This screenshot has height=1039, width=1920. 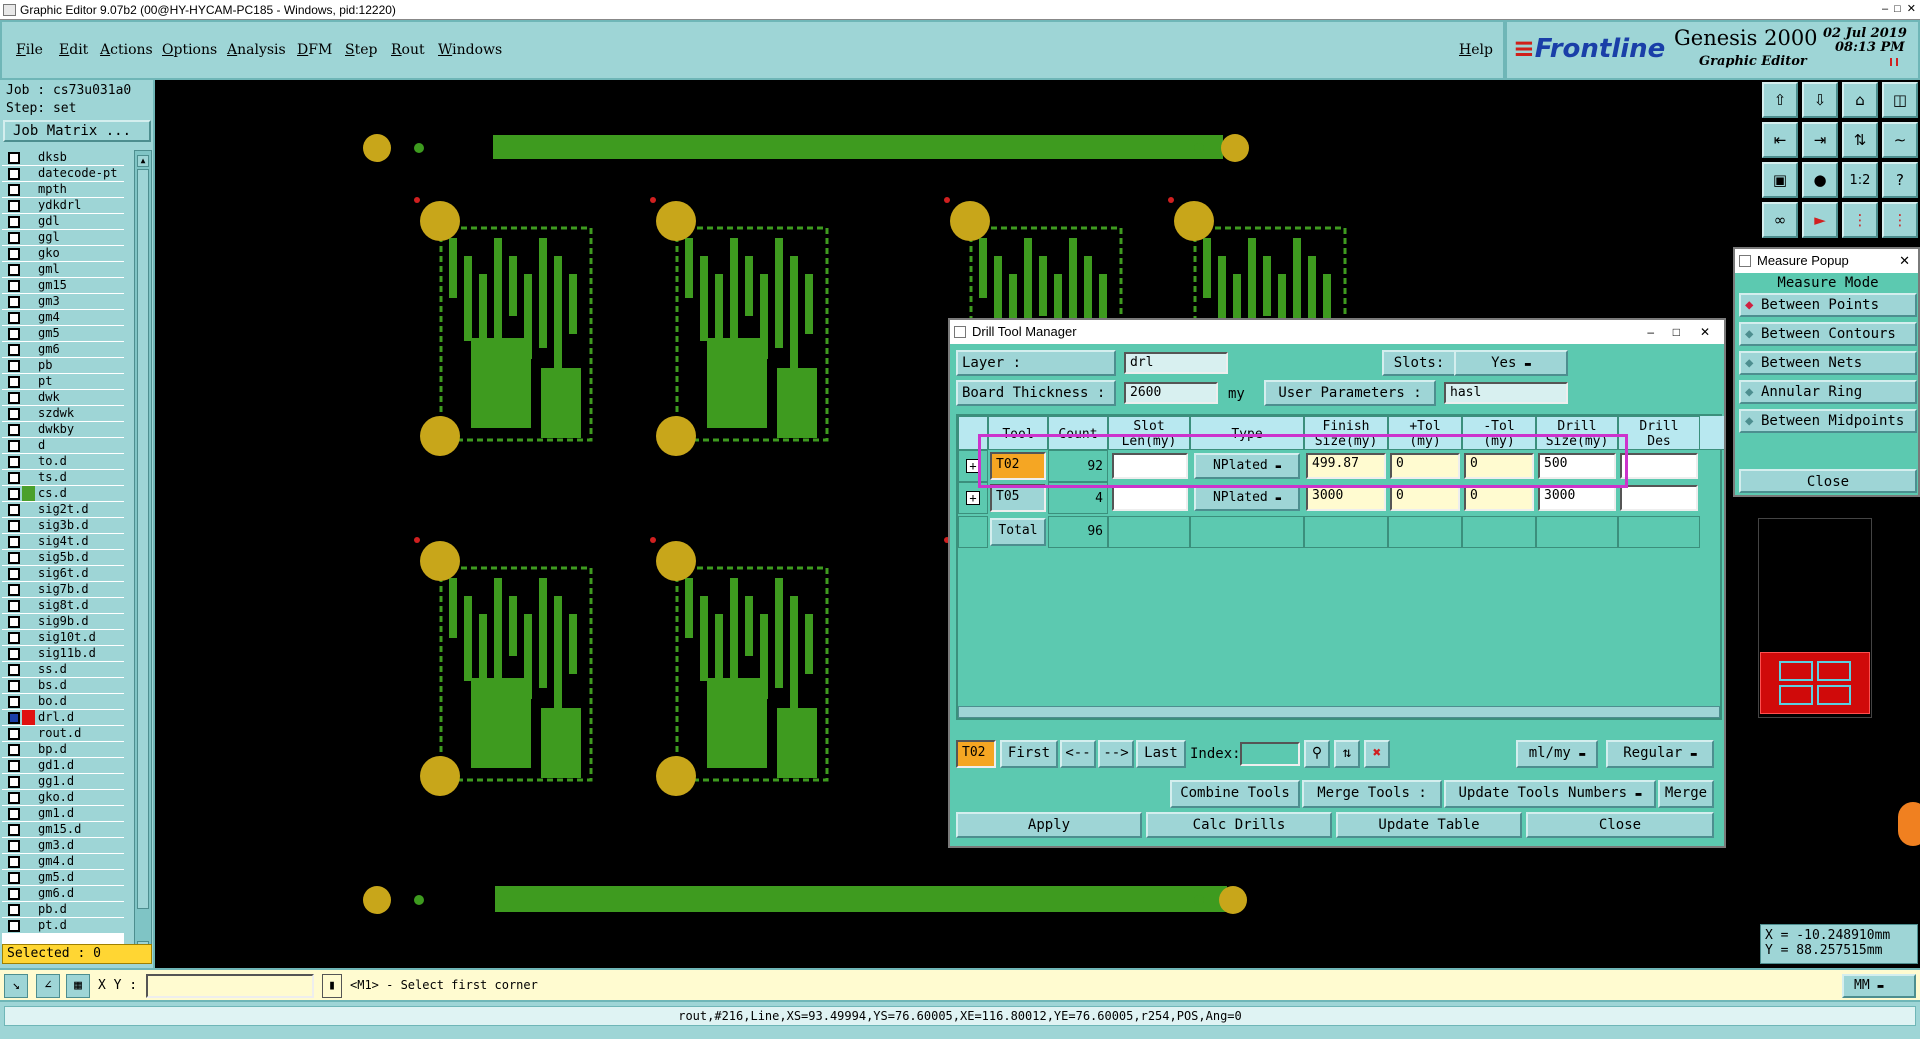 What do you see at coordinates (1550, 794) in the screenshot?
I see `update-numbers-dropdown: Update Tools Numbers ▬` at bounding box center [1550, 794].